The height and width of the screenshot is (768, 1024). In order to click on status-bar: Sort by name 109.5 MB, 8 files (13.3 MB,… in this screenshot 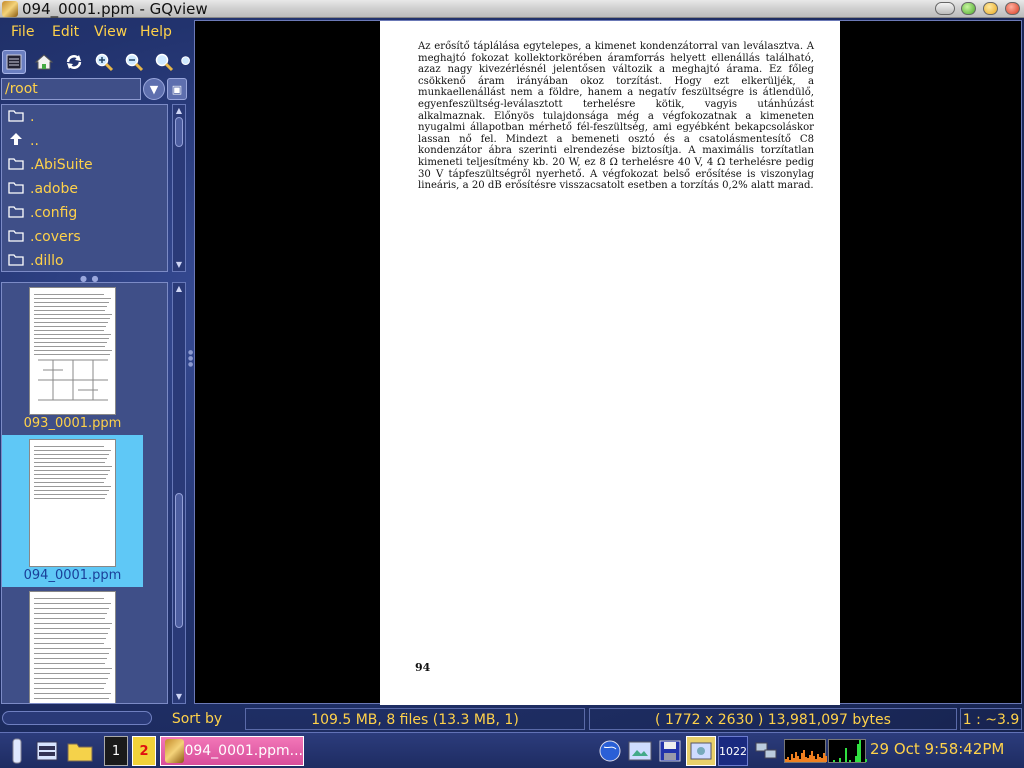, I will do `click(512, 727)`.